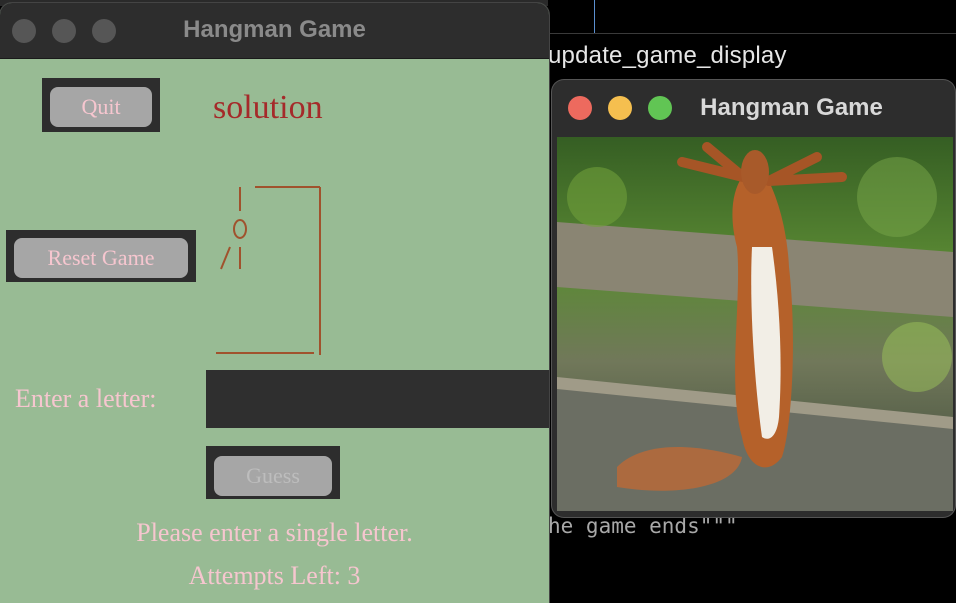 The height and width of the screenshot is (603, 956). What do you see at coordinates (377, 399) in the screenshot?
I see `letter-input` at bounding box center [377, 399].